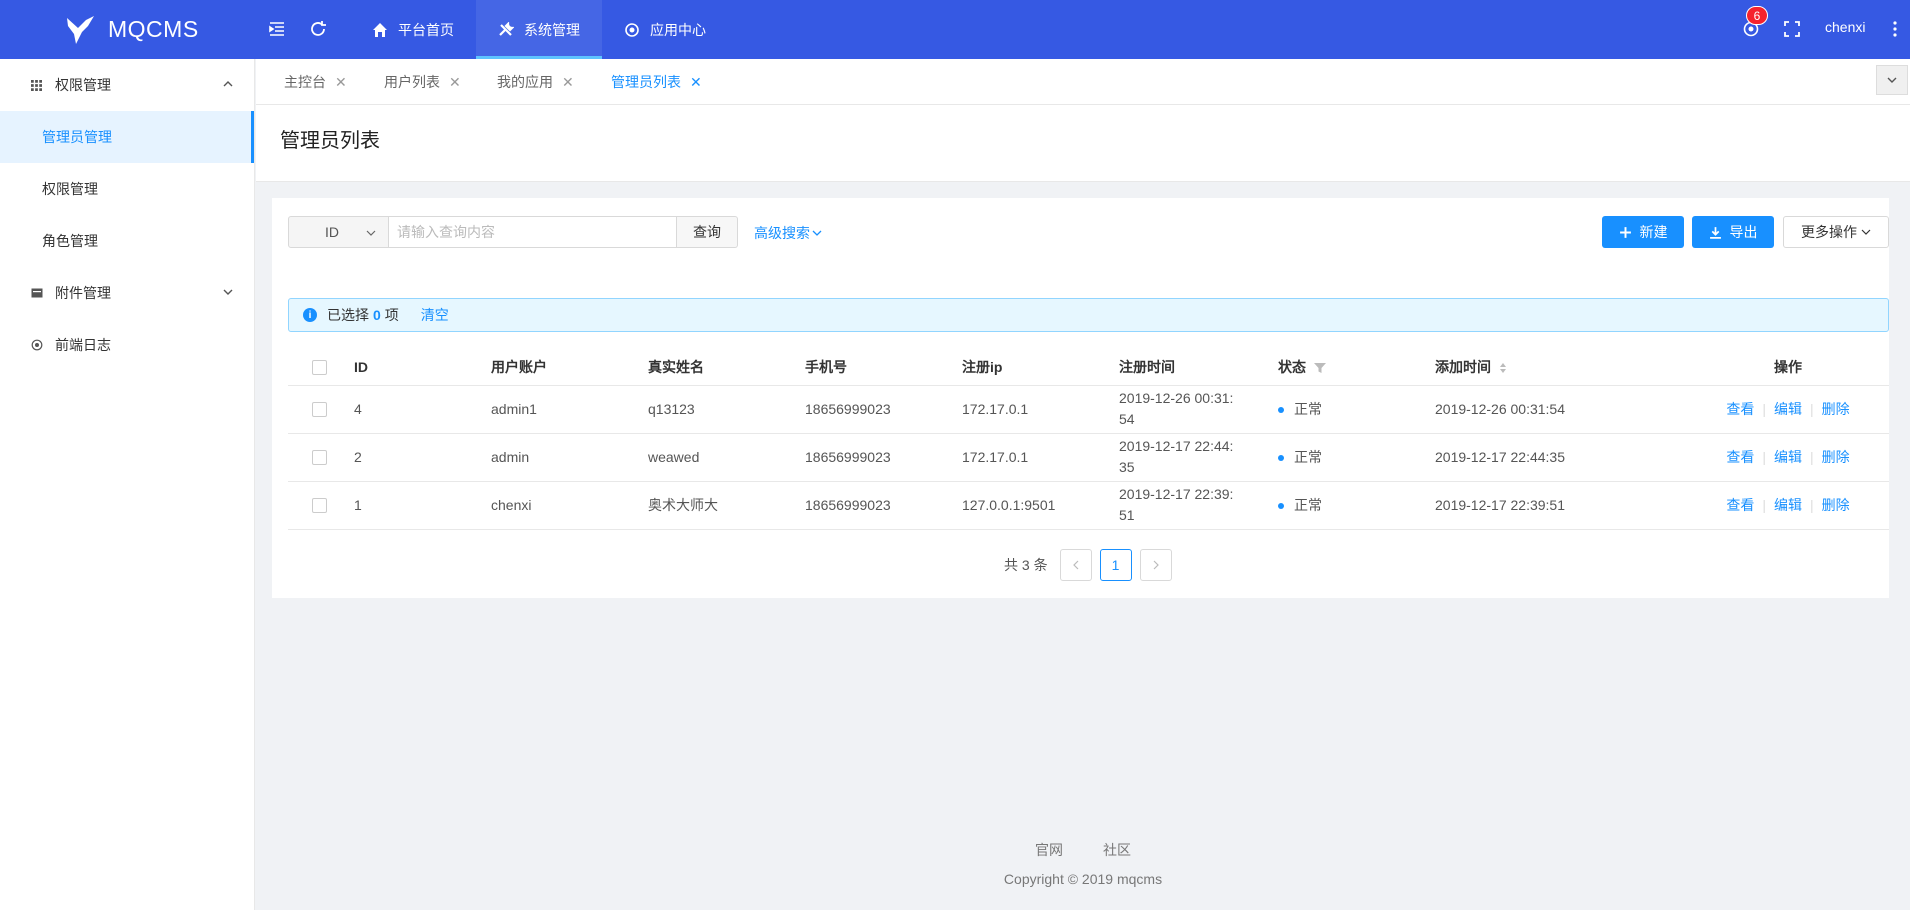  What do you see at coordinates (1895, 29) in the screenshot?
I see `more-vertical-icon` at bounding box center [1895, 29].